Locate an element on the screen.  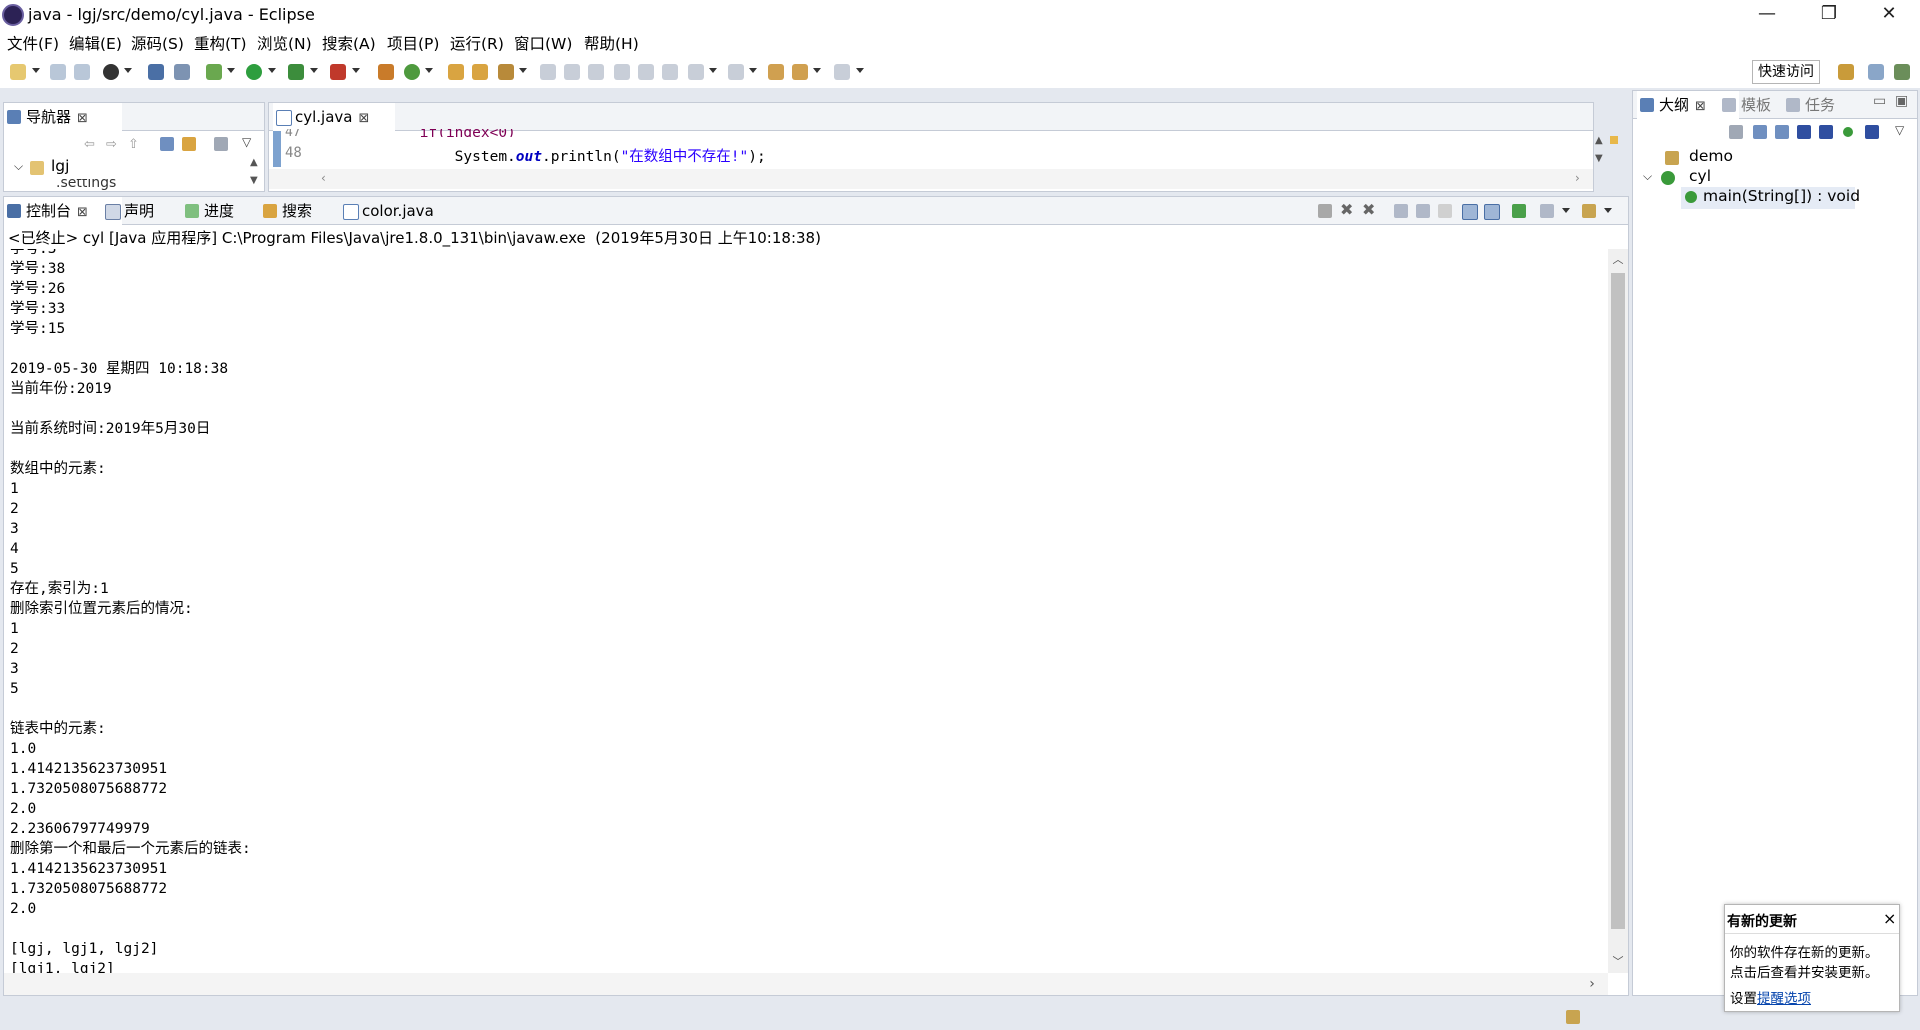
open-type-icon is located at coordinates (456, 72).